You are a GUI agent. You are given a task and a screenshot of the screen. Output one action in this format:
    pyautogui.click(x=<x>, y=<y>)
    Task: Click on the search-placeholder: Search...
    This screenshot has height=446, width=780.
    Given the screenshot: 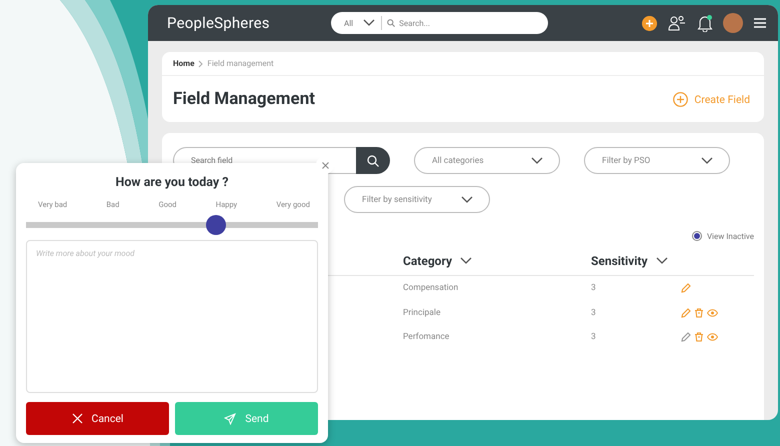 What is the action you would take?
    pyautogui.click(x=414, y=23)
    